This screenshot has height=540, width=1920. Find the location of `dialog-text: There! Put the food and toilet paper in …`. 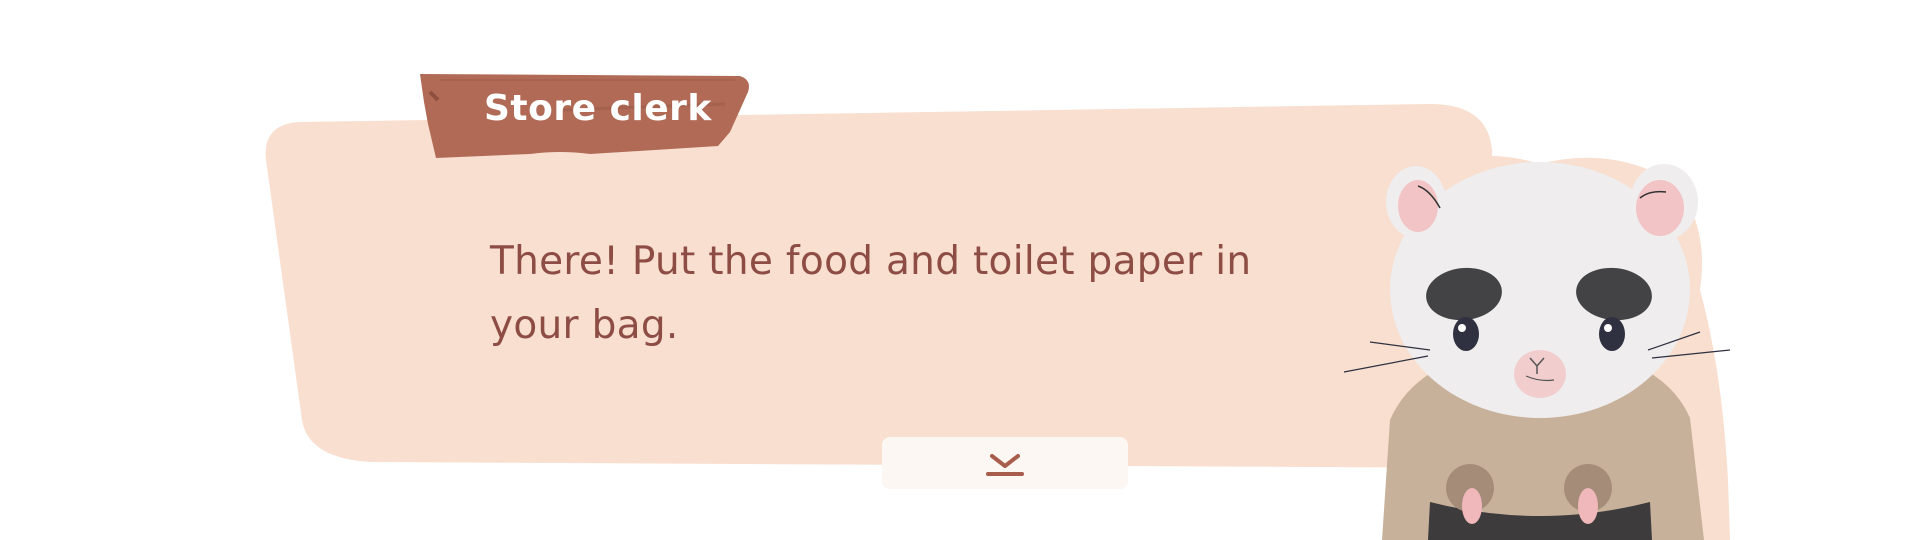

dialog-text: There! Put the food and toilet paper in … is located at coordinates (871, 293).